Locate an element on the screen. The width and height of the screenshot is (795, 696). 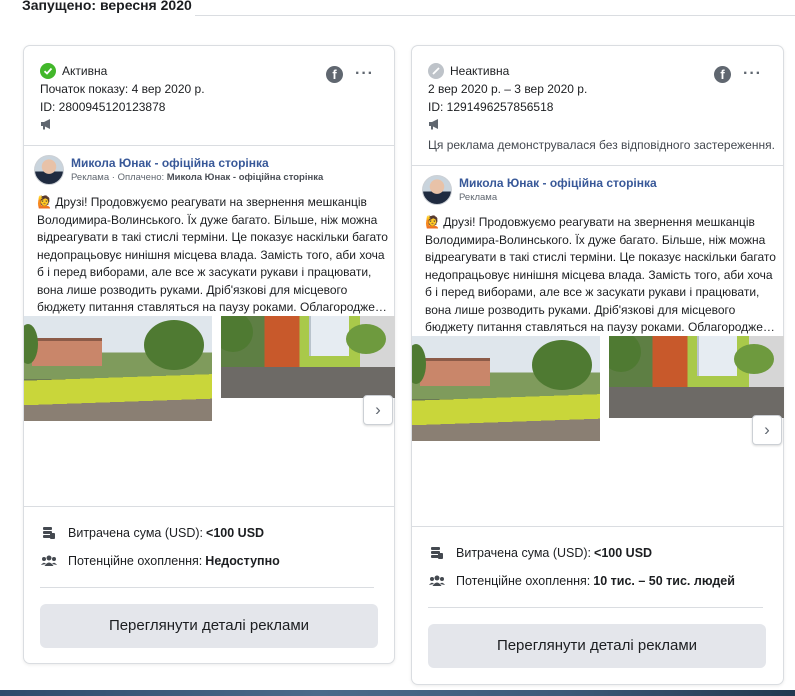
status-row: Активна is located at coordinates (73, 71).